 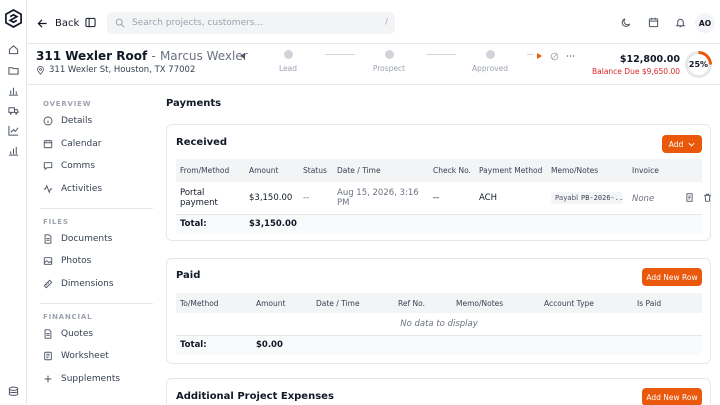 What do you see at coordinates (636, 65) in the screenshot?
I see `price-summary: $12,800.00 Balance Due $9,650.00` at bounding box center [636, 65].